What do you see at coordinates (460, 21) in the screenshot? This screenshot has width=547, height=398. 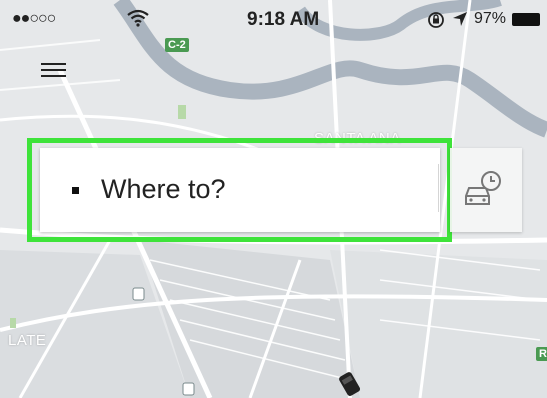 I see `location-arrow-icon` at bounding box center [460, 21].